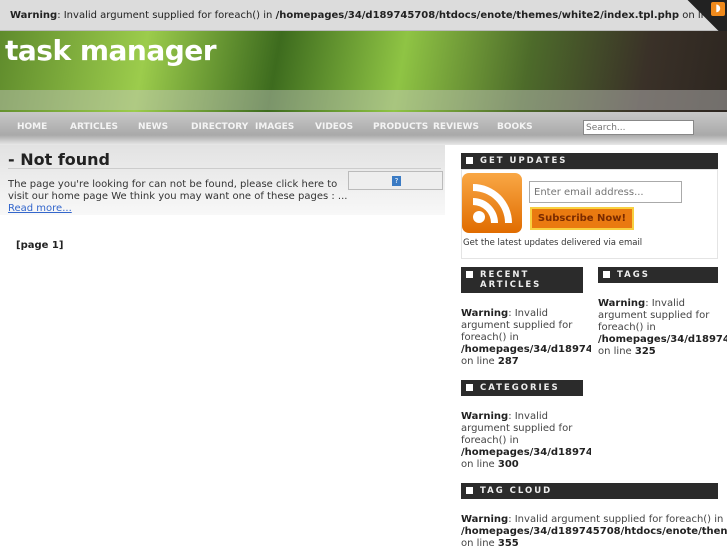 This screenshot has height=550, width=727. What do you see at coordinates (515, 127) in the screenshot?
I see `nav-books: BOOKS` at bounding box center [515, 127].